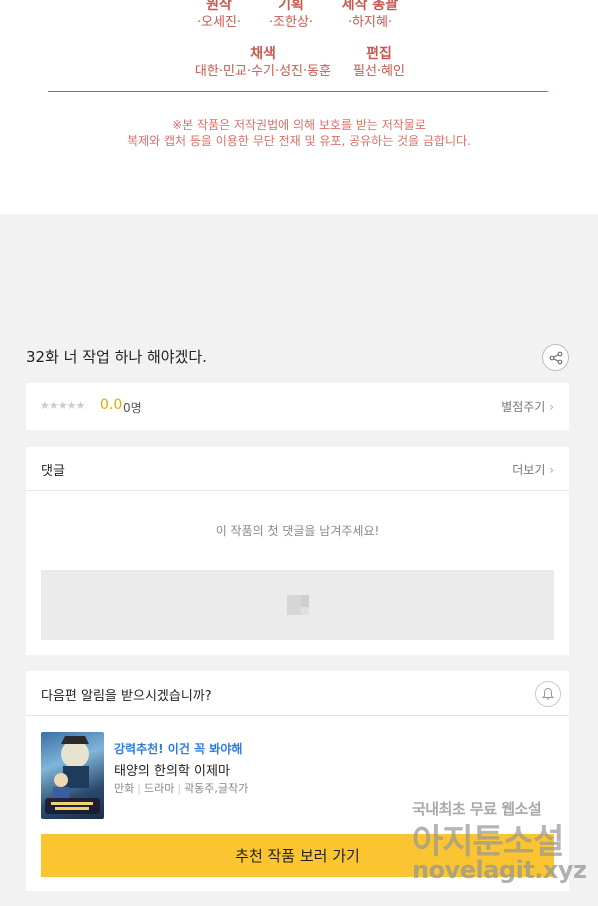  Describe the element at coordinates (299, 125) in the screenshot. I see `copyright-notice-line1: ※본 작품은 저작권법에 의해 보호를 받는 저작물로` at that location.